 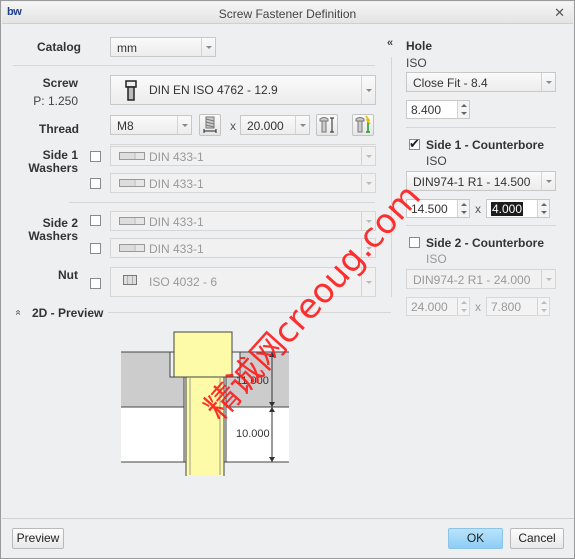 I want to click on preview-button: Preview, so click(x=38, y=538).